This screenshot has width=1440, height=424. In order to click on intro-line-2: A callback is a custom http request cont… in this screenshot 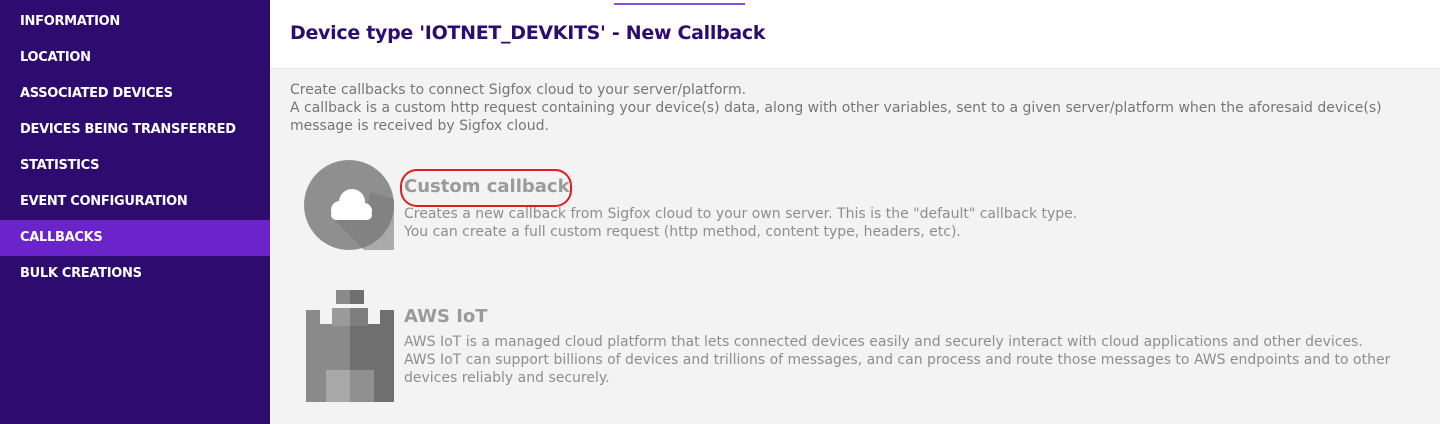, I will do `click(836, 117)`.